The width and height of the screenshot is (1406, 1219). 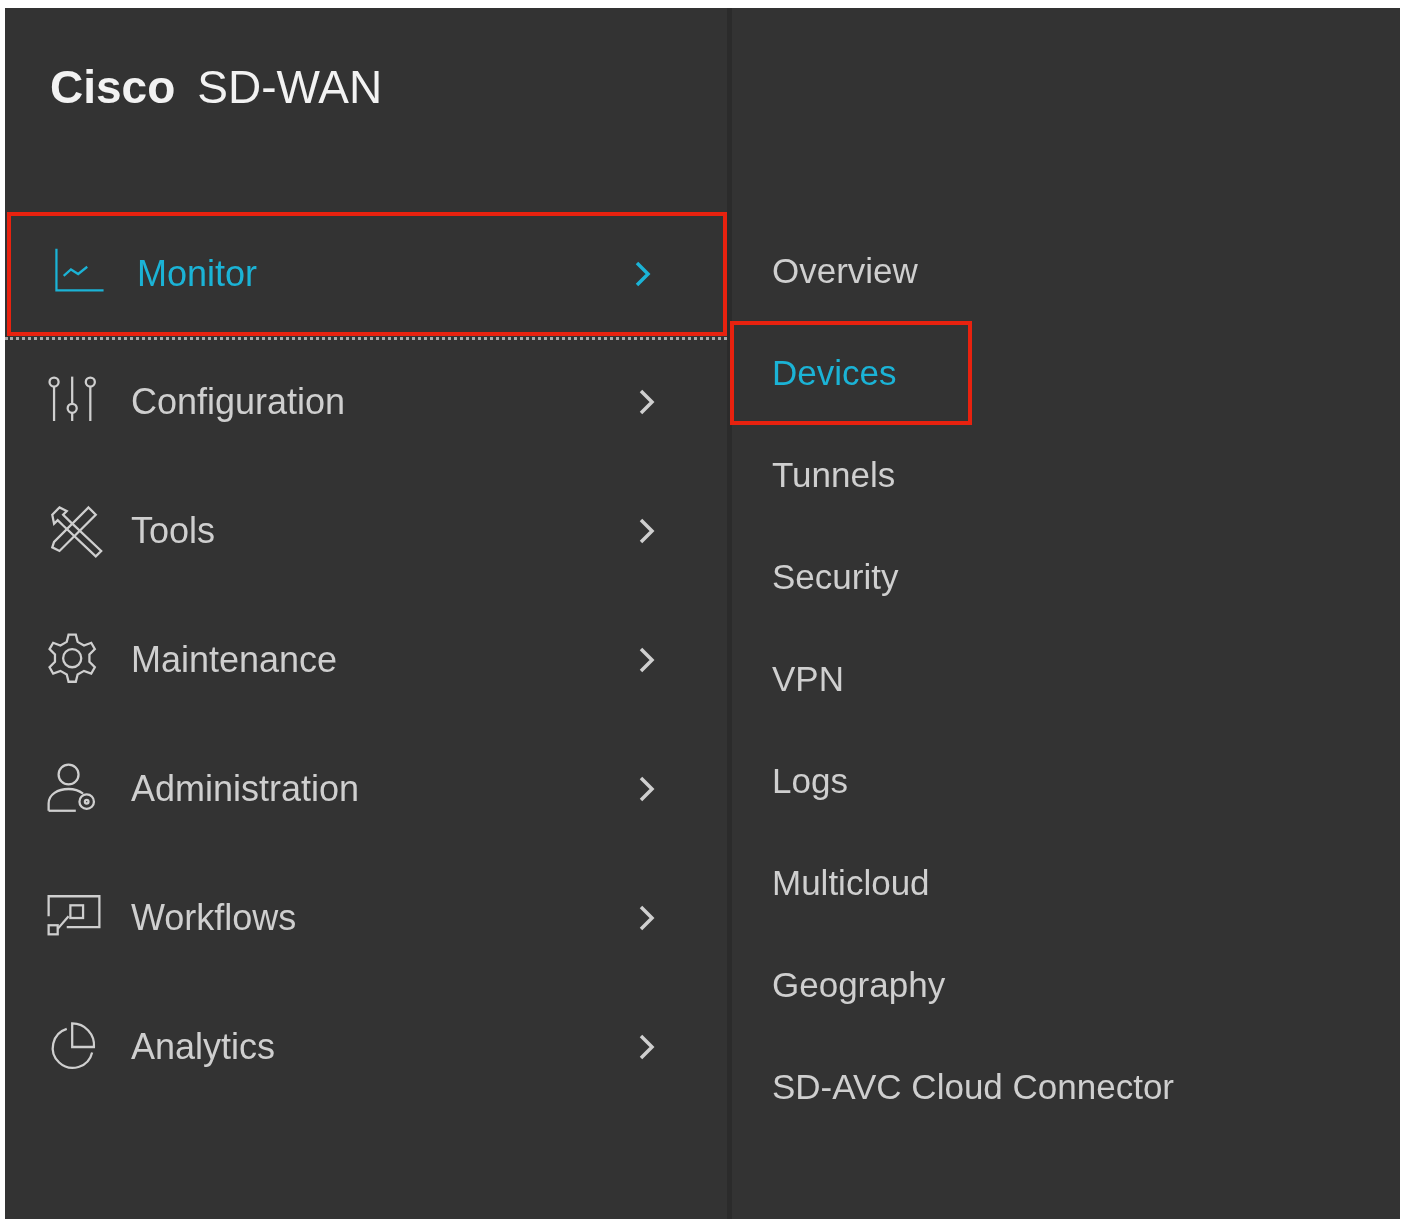 What do you see at coordinates (387, 274) in the screenshot?
I see `menu-item: Monitor` at bounding box center [387, 274].